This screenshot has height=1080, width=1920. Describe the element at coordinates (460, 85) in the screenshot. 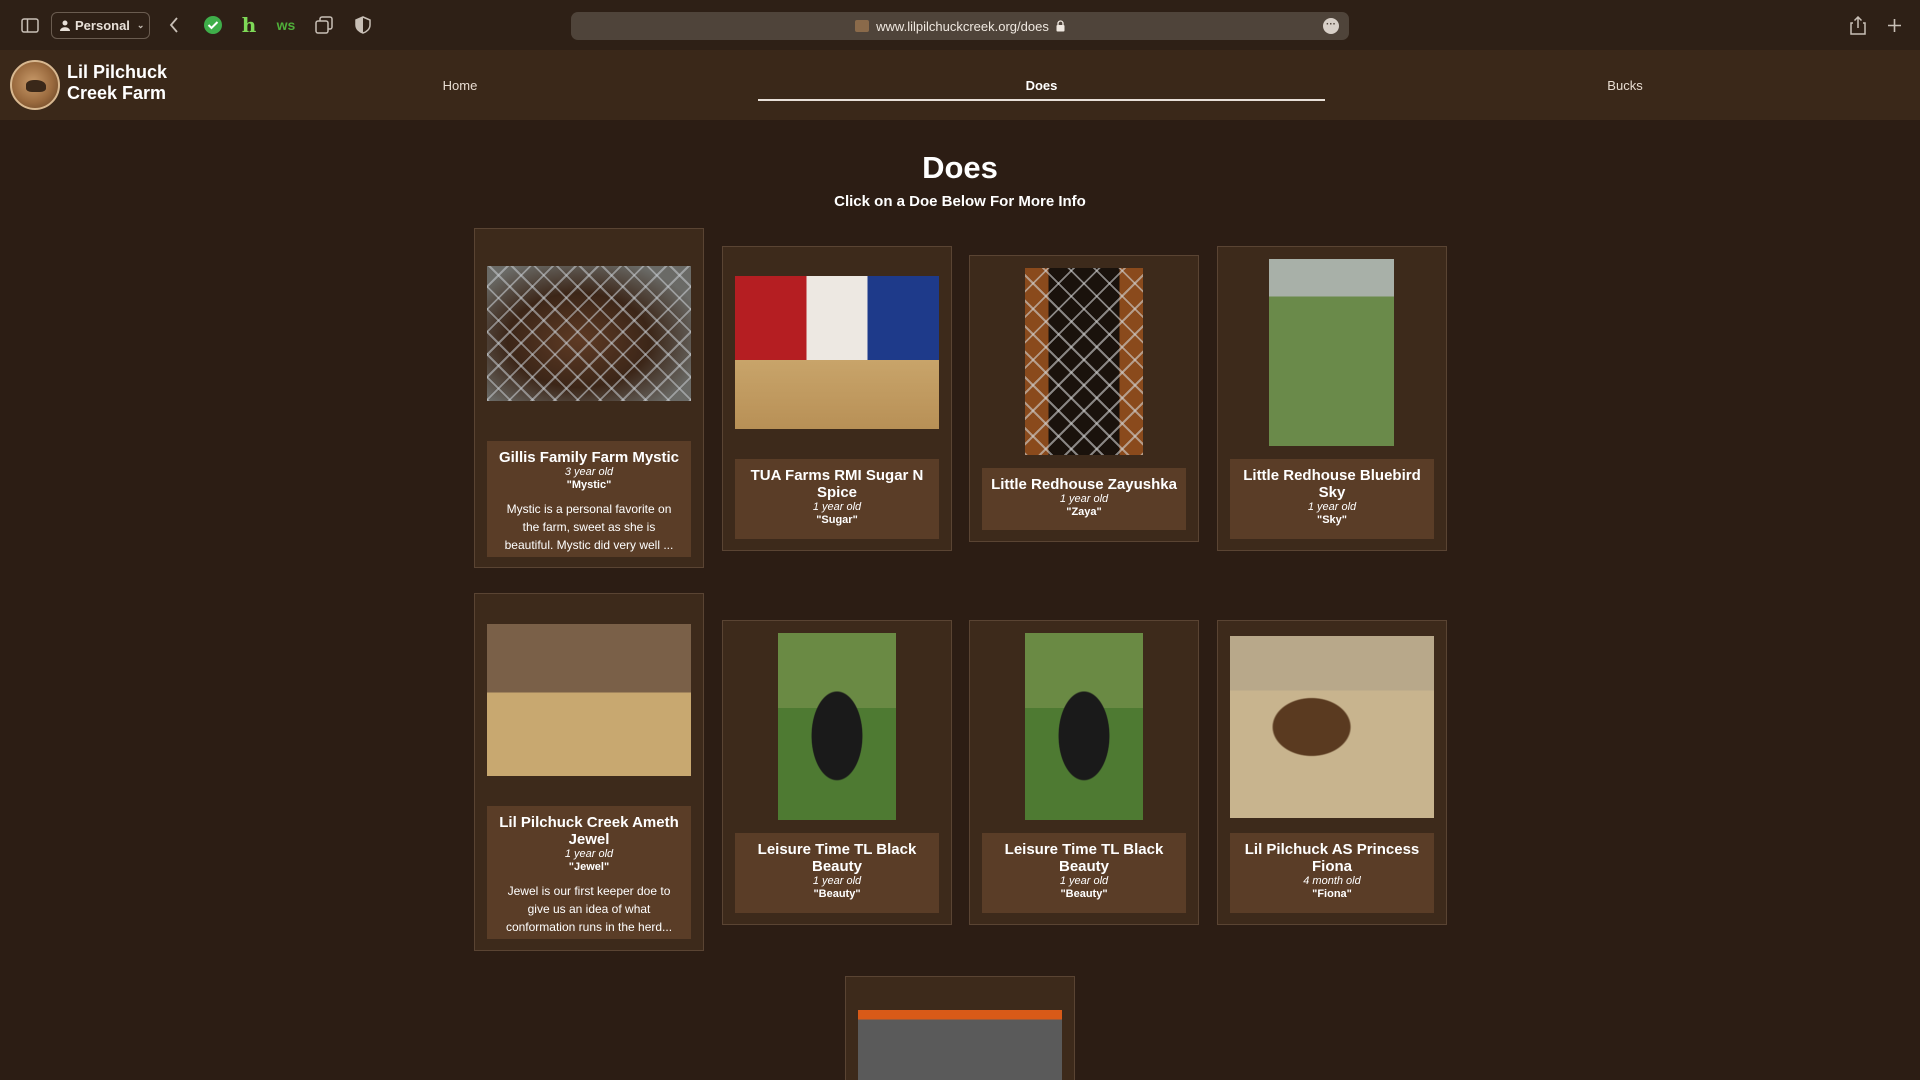

I see `nav-home: Home` at that location.